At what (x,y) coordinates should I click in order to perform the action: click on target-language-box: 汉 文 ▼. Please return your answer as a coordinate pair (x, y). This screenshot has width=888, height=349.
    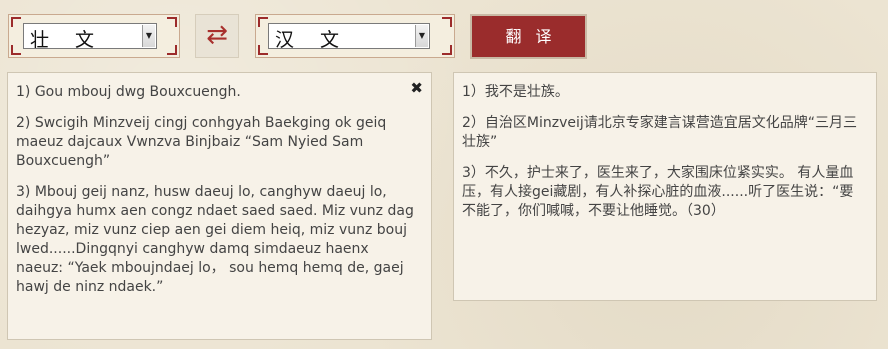
    Looking at the image, I should click on (355, 36).